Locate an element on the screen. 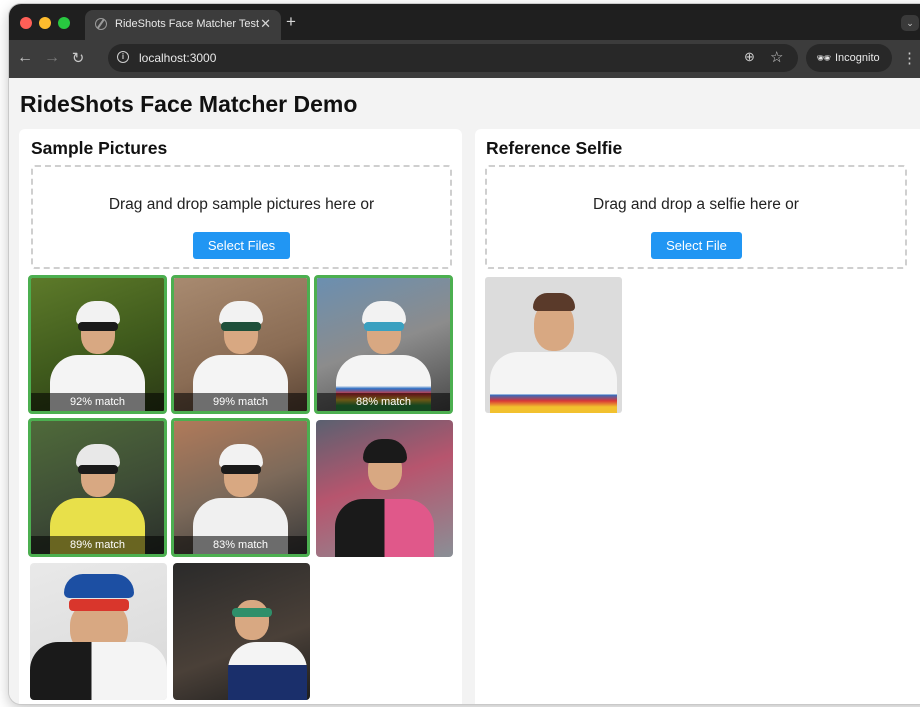  back-arrow-icon: ← is located at coordinates (25, 58).